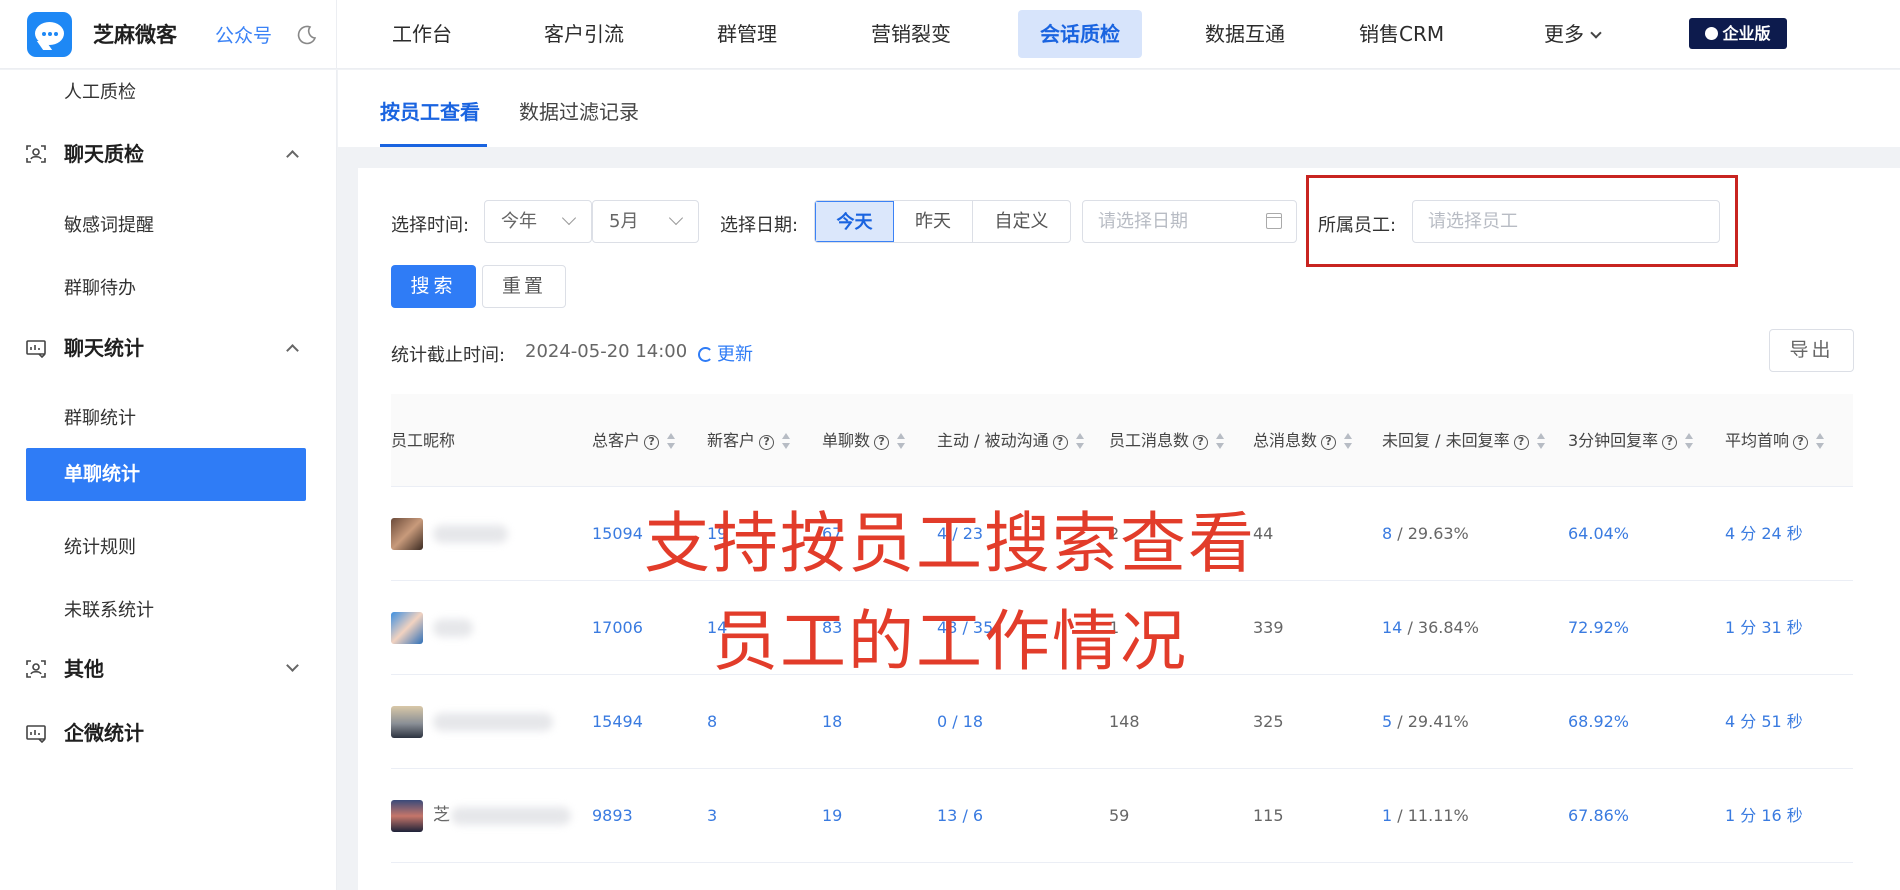  Describe the element at coordinates (1011, 440) in the screenshot. I see `col-header-active-passive: 主动 / 被动沟通?` at that location.